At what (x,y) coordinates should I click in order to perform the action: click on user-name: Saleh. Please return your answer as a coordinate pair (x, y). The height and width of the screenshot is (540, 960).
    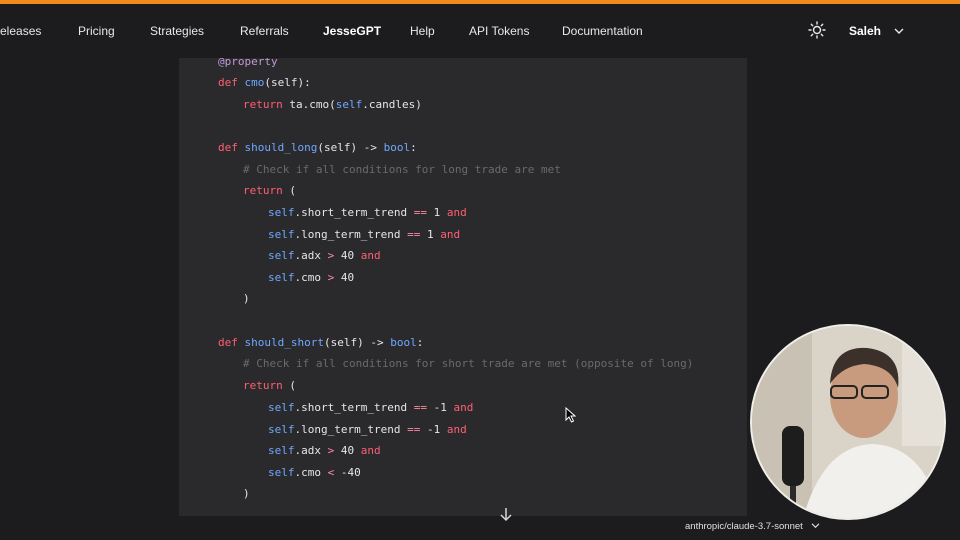
    Looking at the image, I should click on (865, 31).